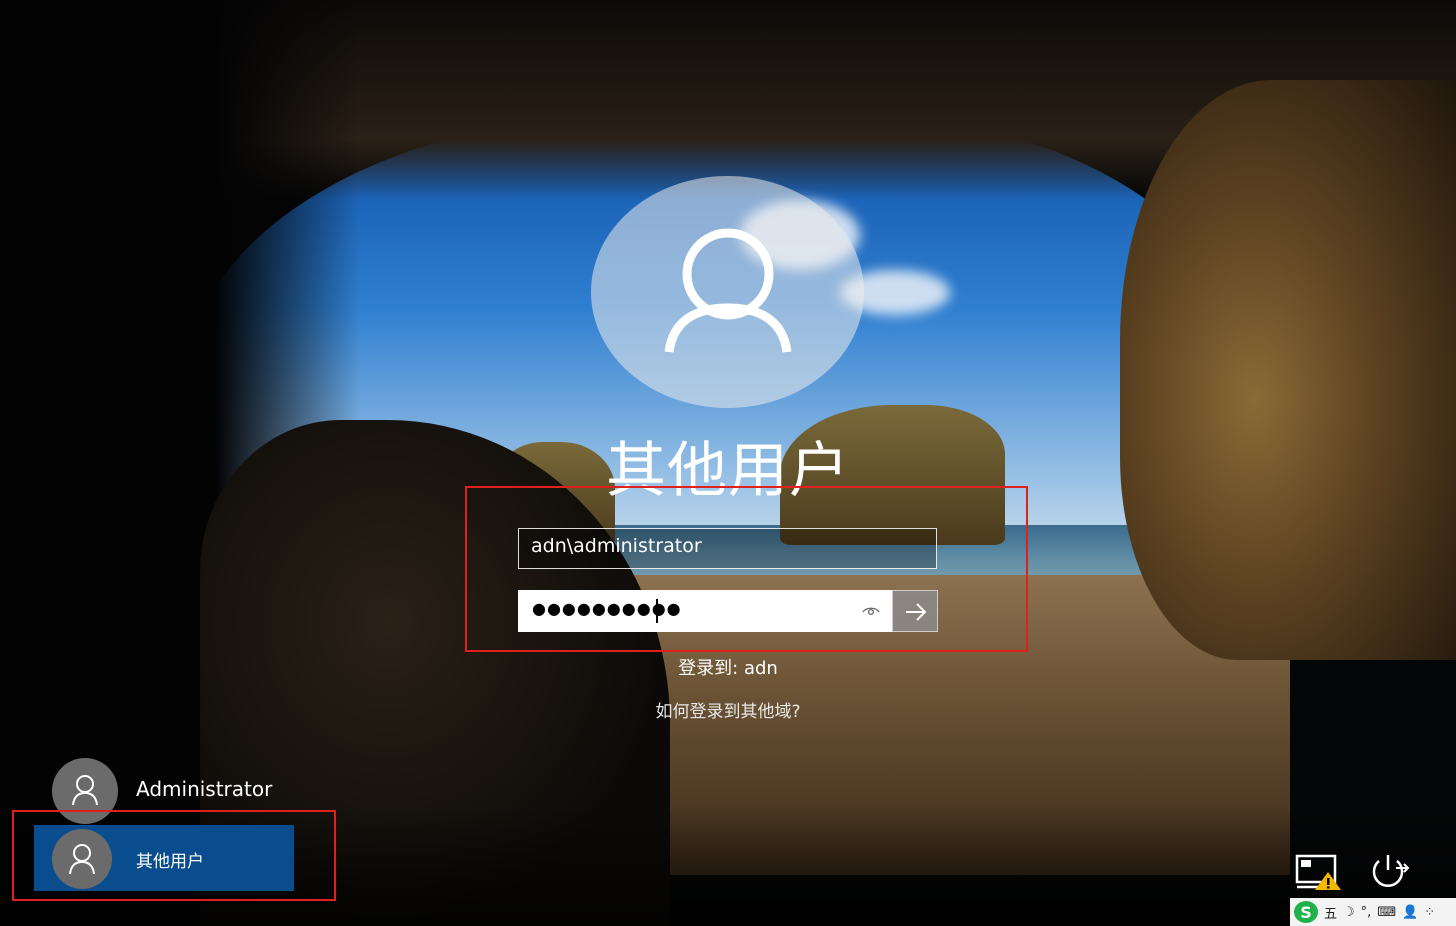  Describe the element at coordinates (1387, 872) in the screenshot. I see `power-icon` at that location.